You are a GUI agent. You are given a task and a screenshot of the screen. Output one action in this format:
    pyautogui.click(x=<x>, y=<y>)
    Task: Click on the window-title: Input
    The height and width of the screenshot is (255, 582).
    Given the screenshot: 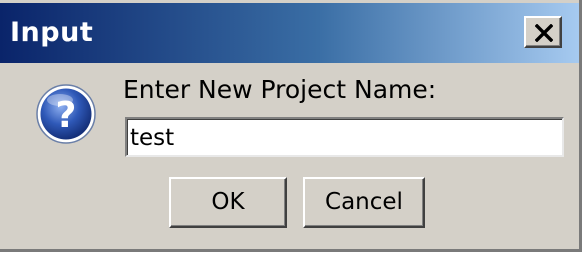 What is the action you would take?
    pyautogui.click(x=52, y=32)
    